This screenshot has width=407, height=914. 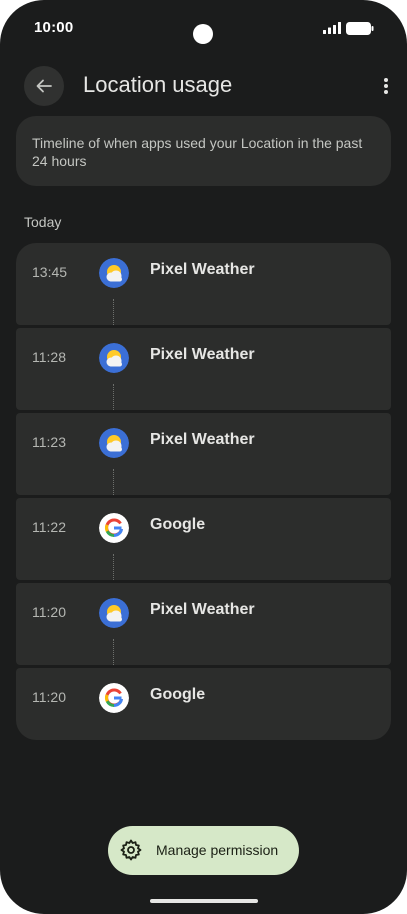 What do you see at coordinates (49, 527) in the screenshot?
I see `entry-time: 11:22` at bounding box center [49, 527].